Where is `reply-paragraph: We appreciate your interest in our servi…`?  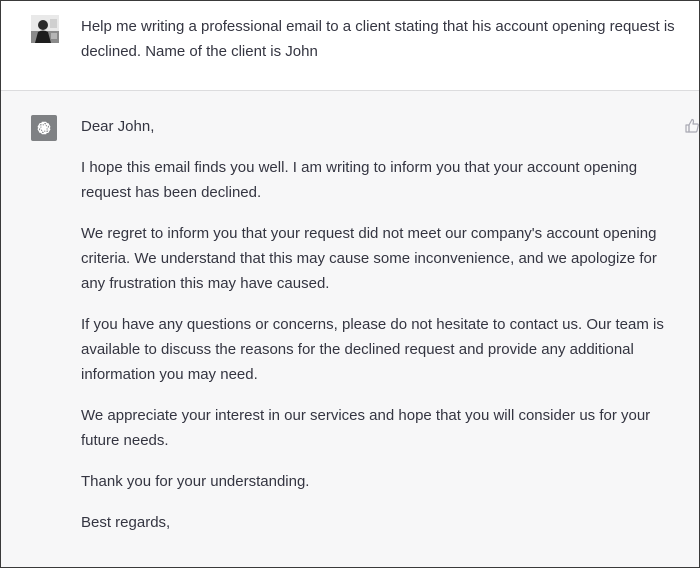
reply-paragraph: We appreciate your interest in our servi… is located at coordinates (366, 428).